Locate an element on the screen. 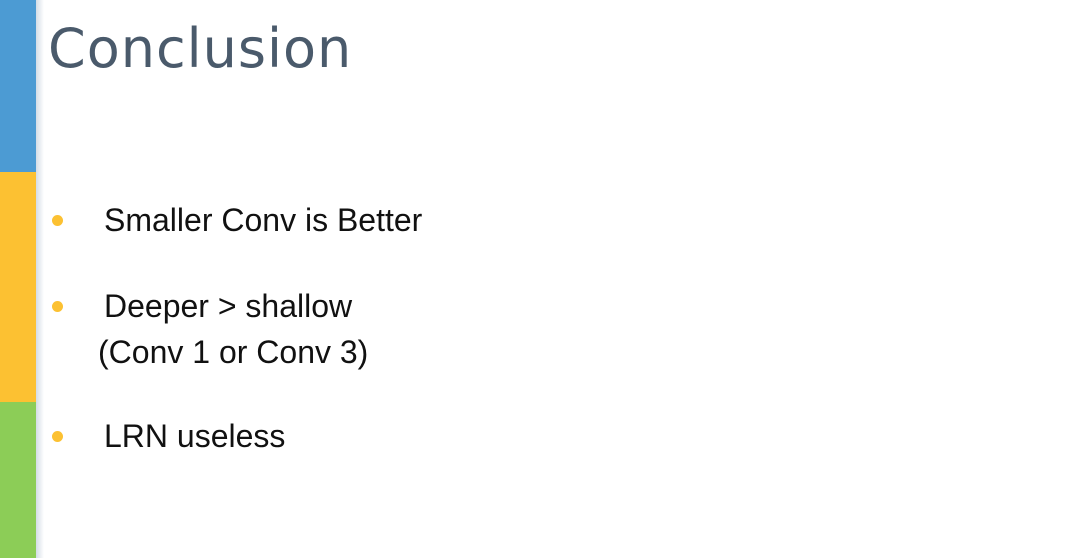 Image resolution: width=1078 pixels, height=558 pixels. bullet-subtext: (Conv 1 or Conv 3) is located at coordinates (233, 352).